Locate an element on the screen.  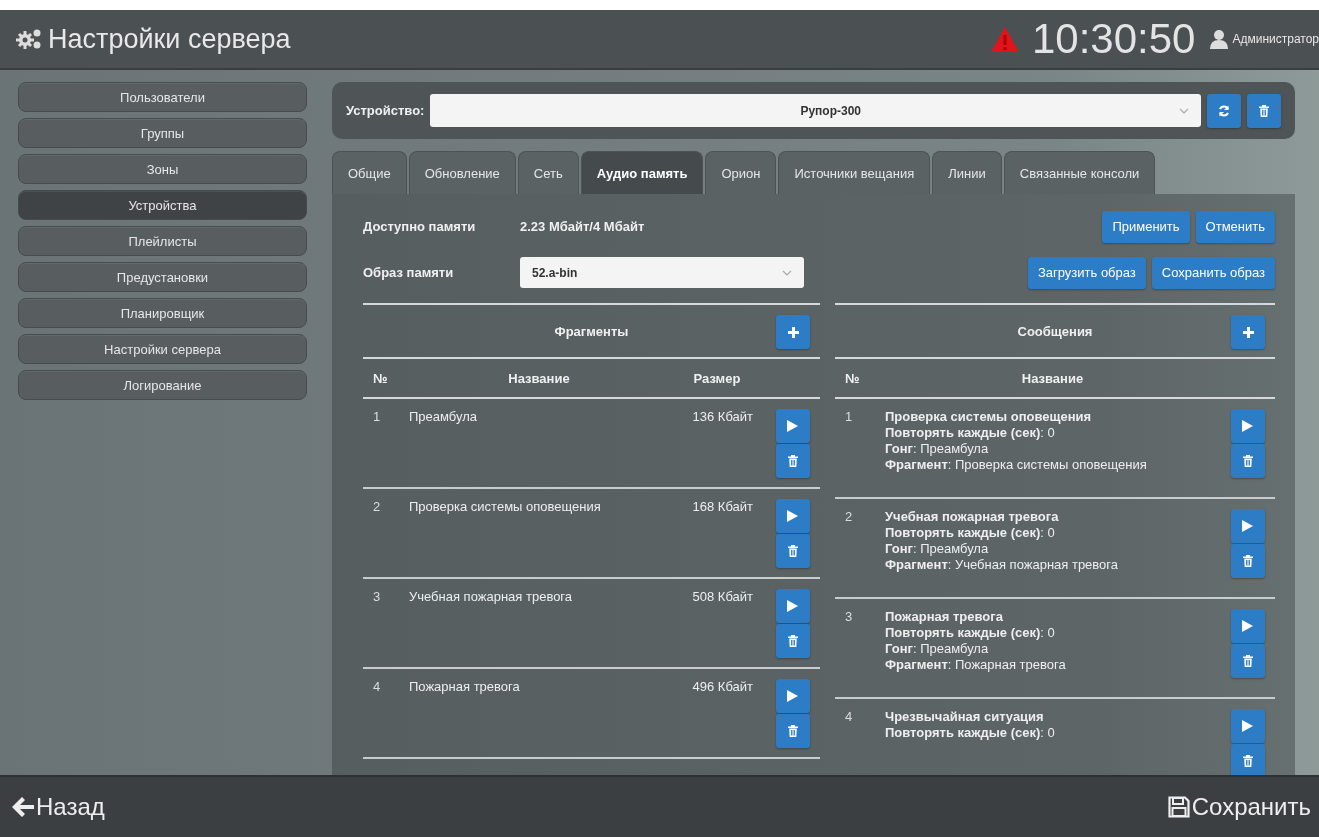
save-button: Сохранить is located at coordinates (1239, 807).